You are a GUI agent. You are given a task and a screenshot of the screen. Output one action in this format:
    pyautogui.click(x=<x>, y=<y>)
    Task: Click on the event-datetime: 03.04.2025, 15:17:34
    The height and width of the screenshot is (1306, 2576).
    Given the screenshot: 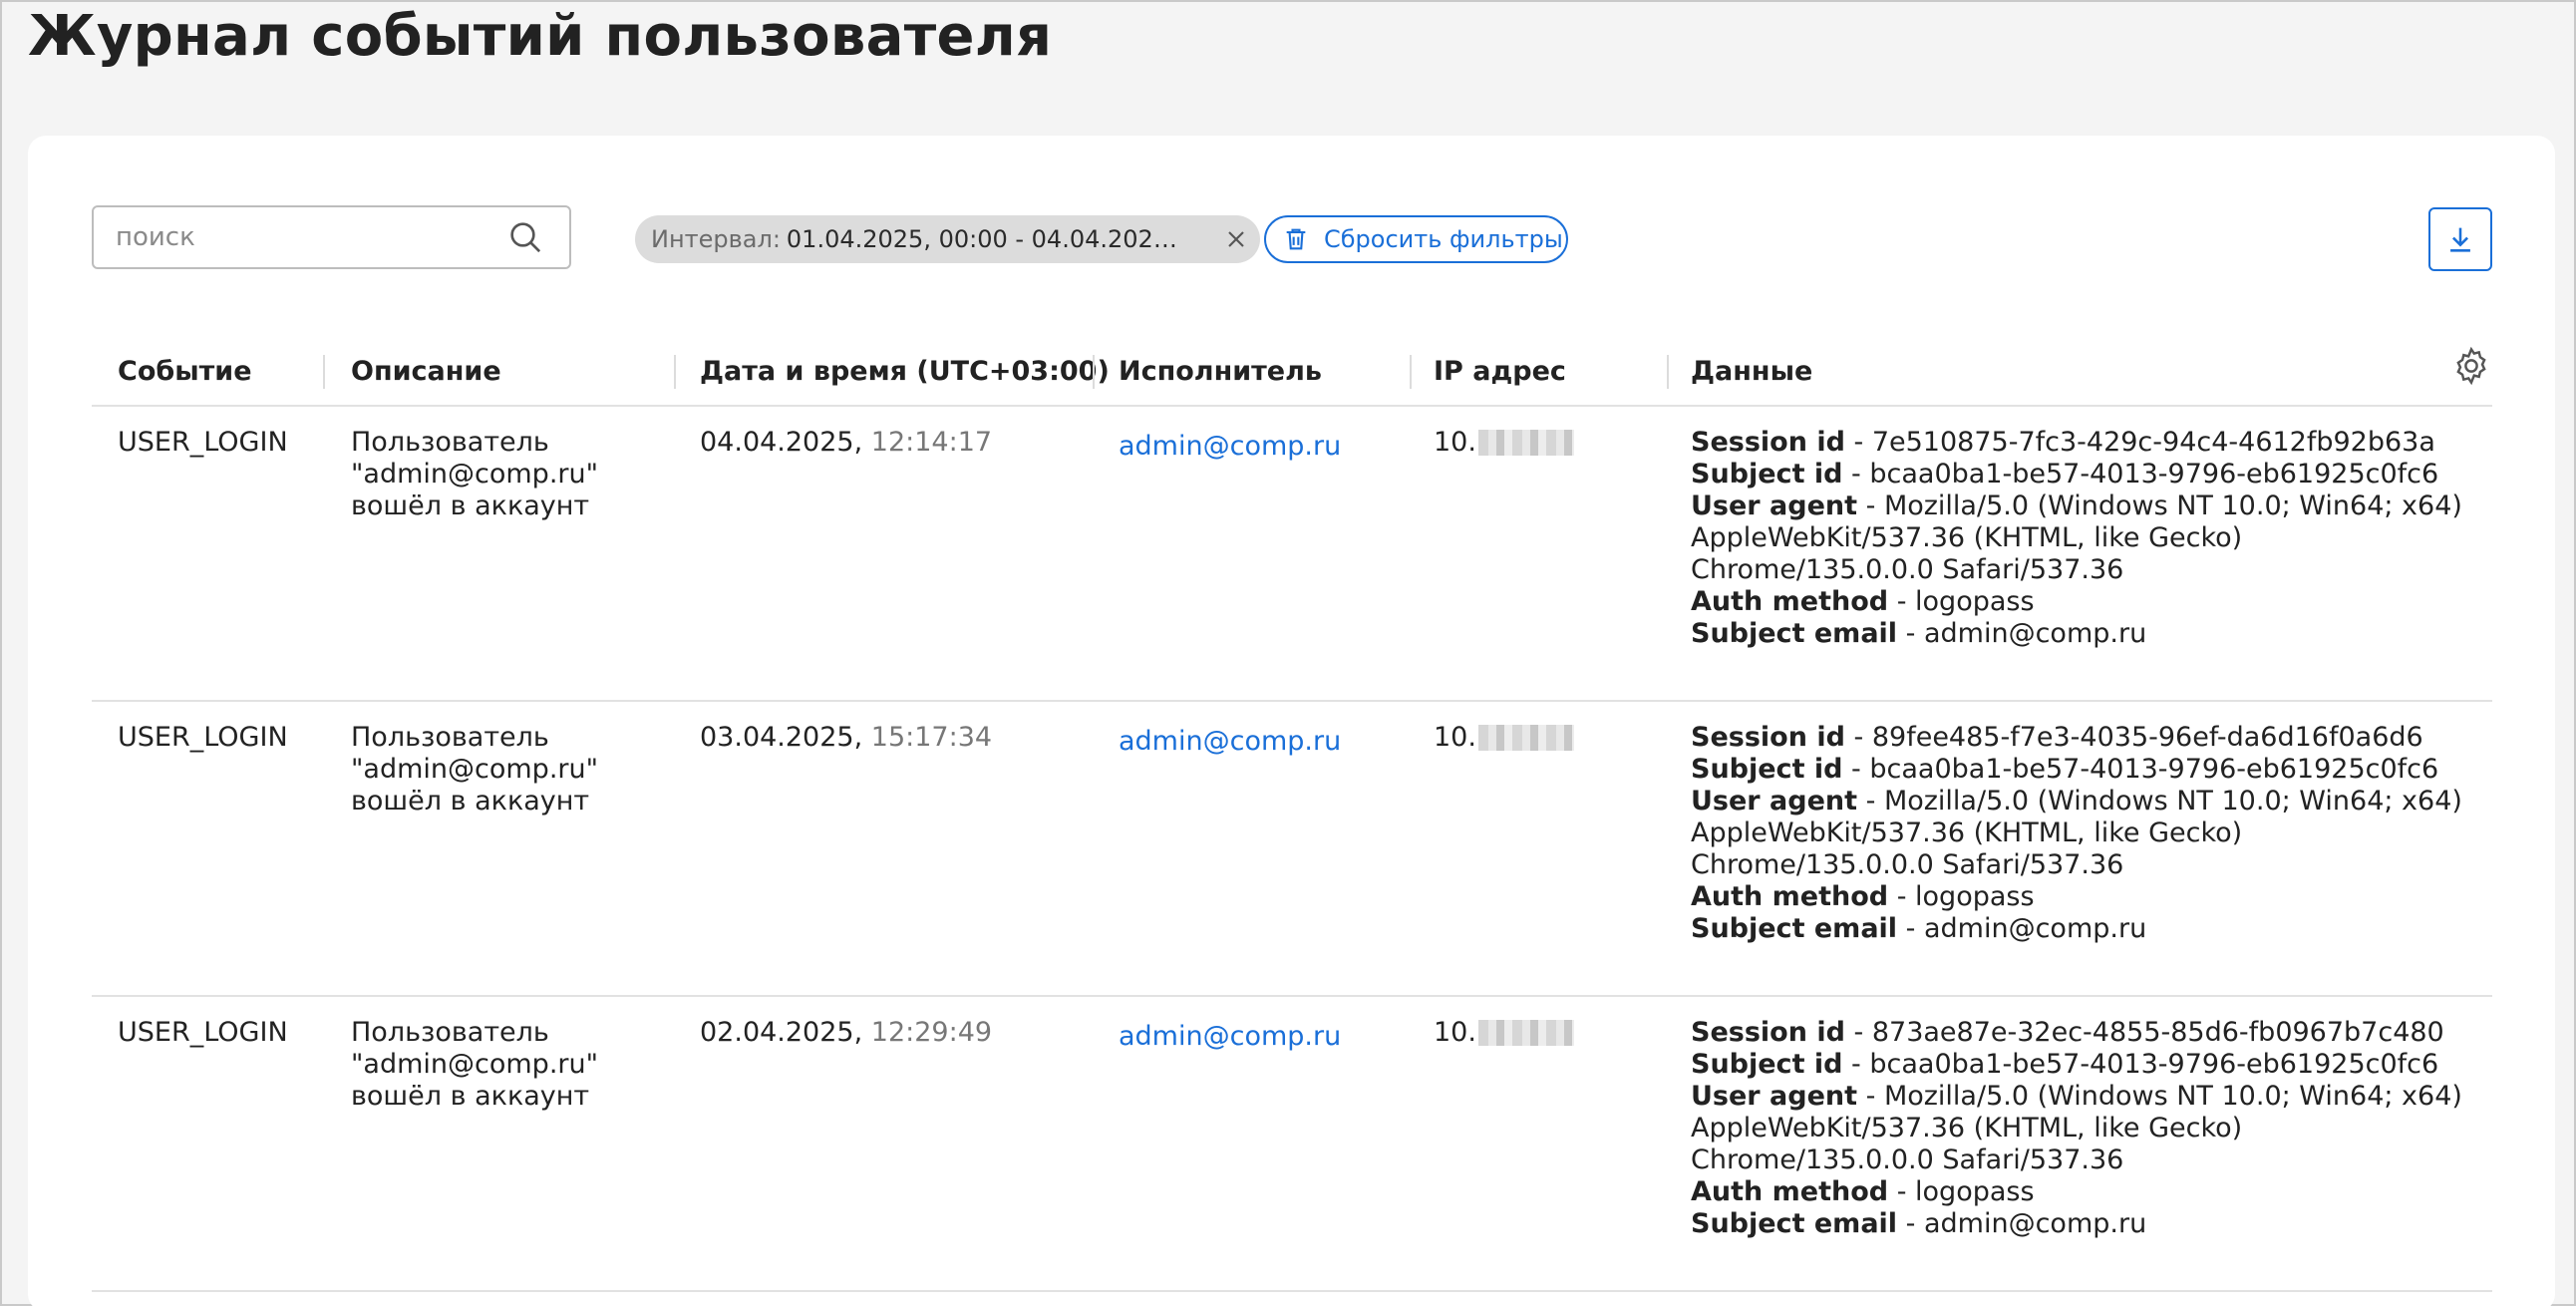 What is the action you would take?
    pyautogui.click(x=846, y=738)
    